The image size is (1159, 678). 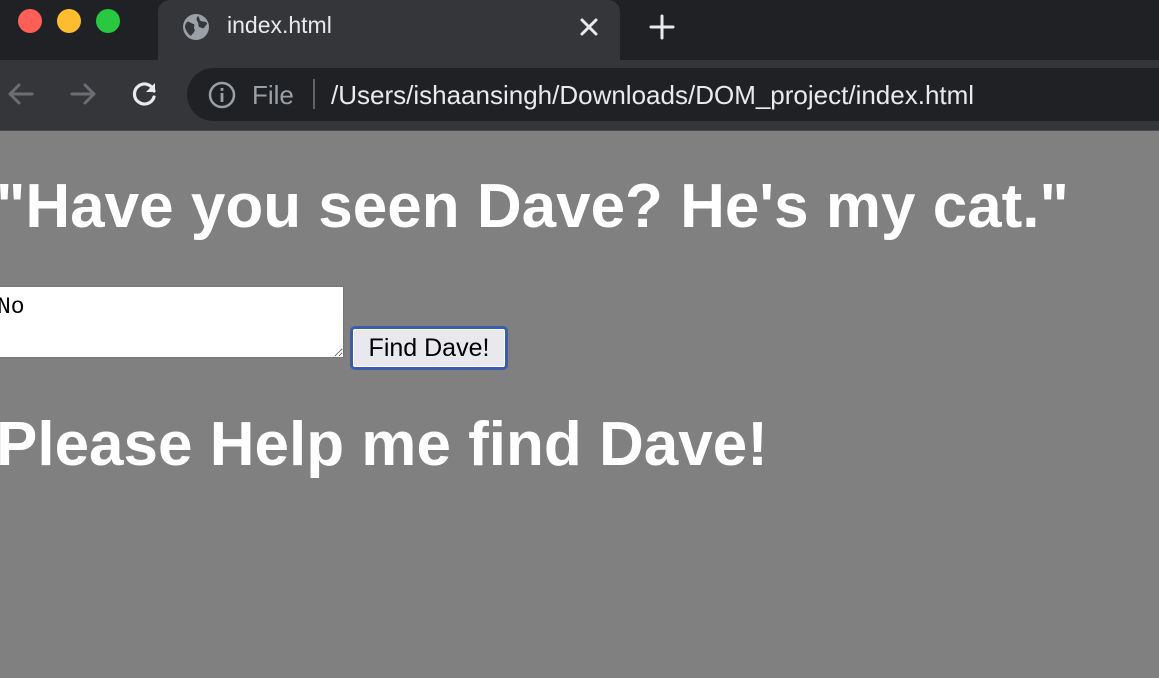 What do you see at coordinates (273, 95) in the screenshot?
I see `address-scheme-label: File` at bounding box center [273, 95].